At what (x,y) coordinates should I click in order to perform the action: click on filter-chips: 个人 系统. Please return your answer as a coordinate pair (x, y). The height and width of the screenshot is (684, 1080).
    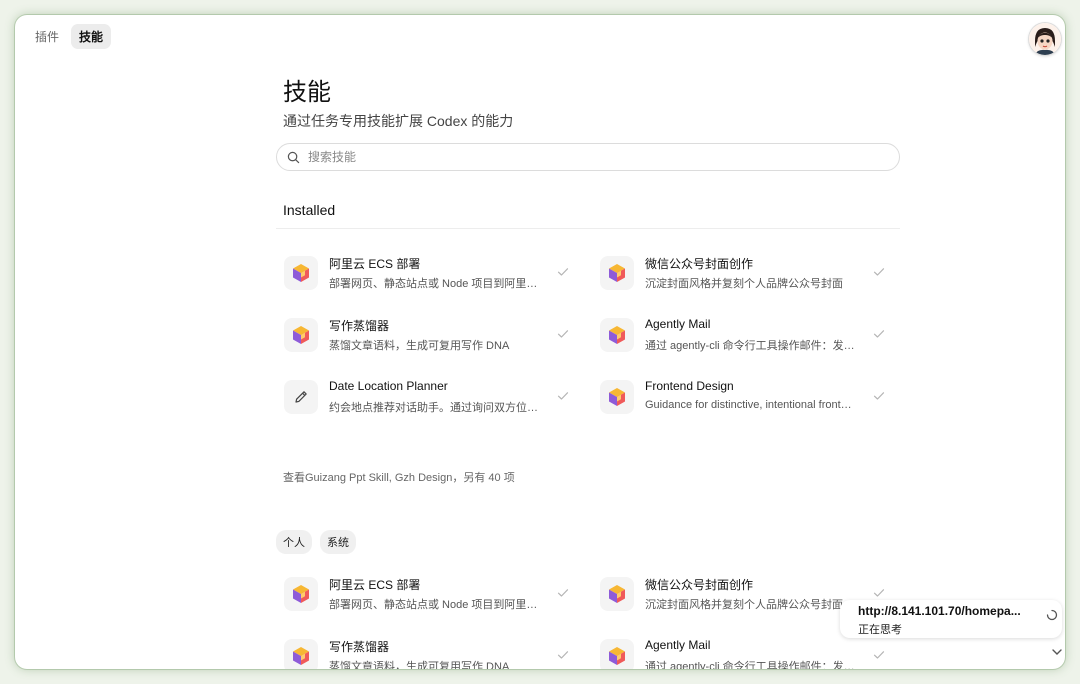
    Looking at the image, I should click on (316, 542).